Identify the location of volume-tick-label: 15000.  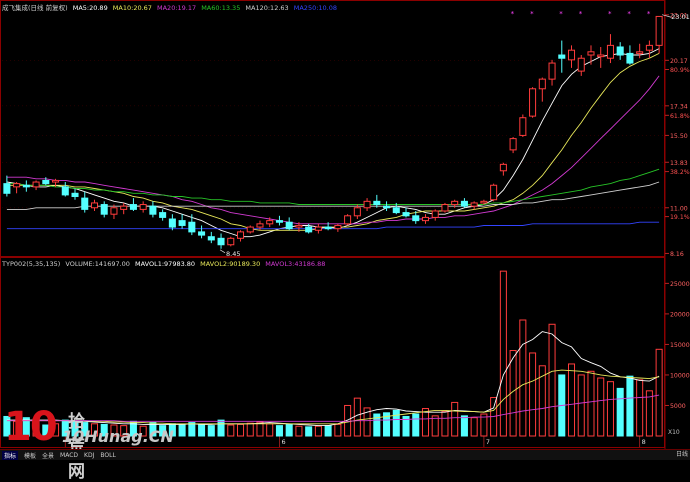
(680, 345).